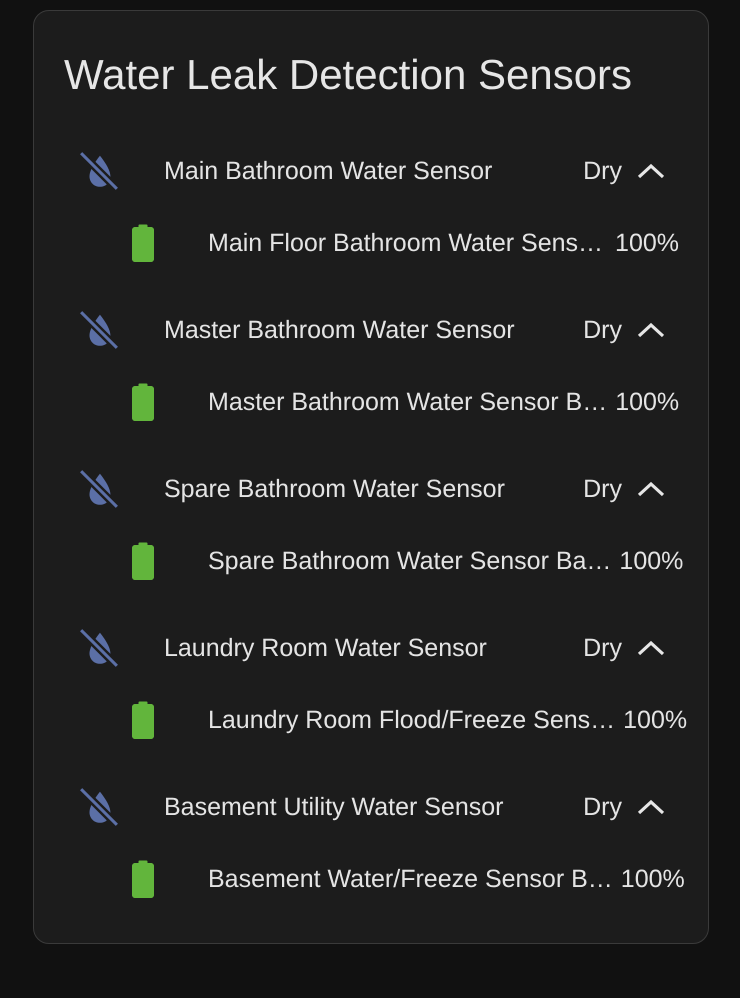  What do you see at coordinates (340, 330) in the screenshot?
I see `sensor-name: Master Bathroom Water Sensor` at bounding box center [340, 330].